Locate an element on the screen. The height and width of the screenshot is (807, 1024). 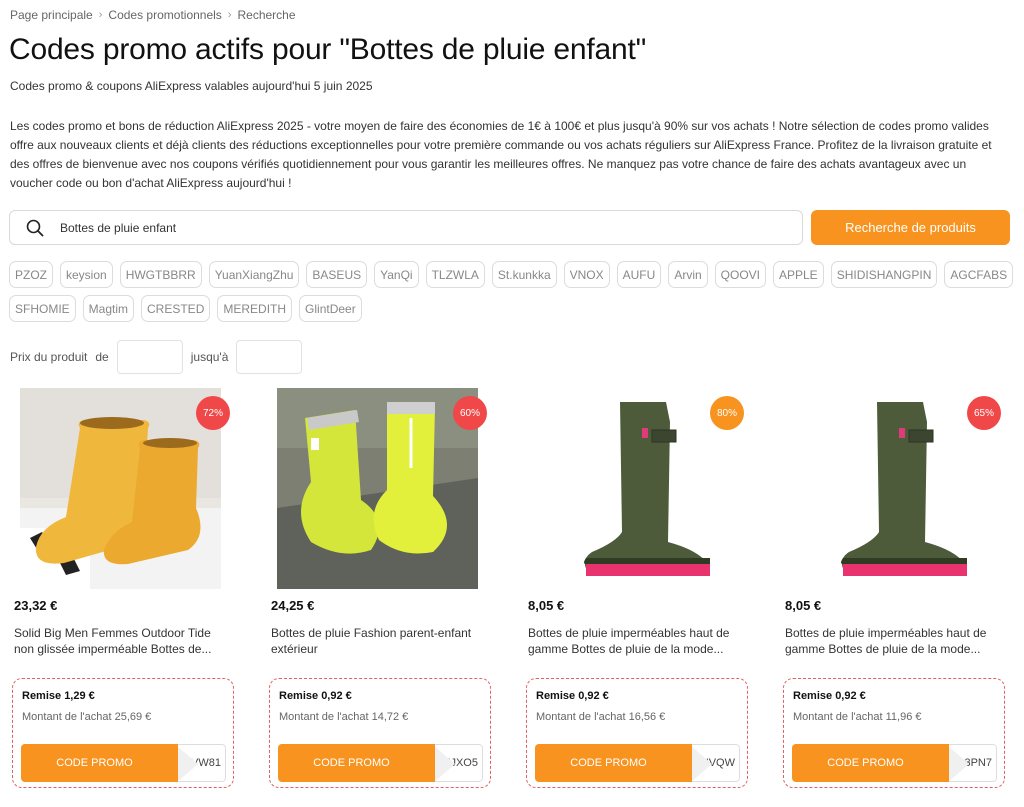
brand-chip: St.kunkka is located at coordinates (524, 274).